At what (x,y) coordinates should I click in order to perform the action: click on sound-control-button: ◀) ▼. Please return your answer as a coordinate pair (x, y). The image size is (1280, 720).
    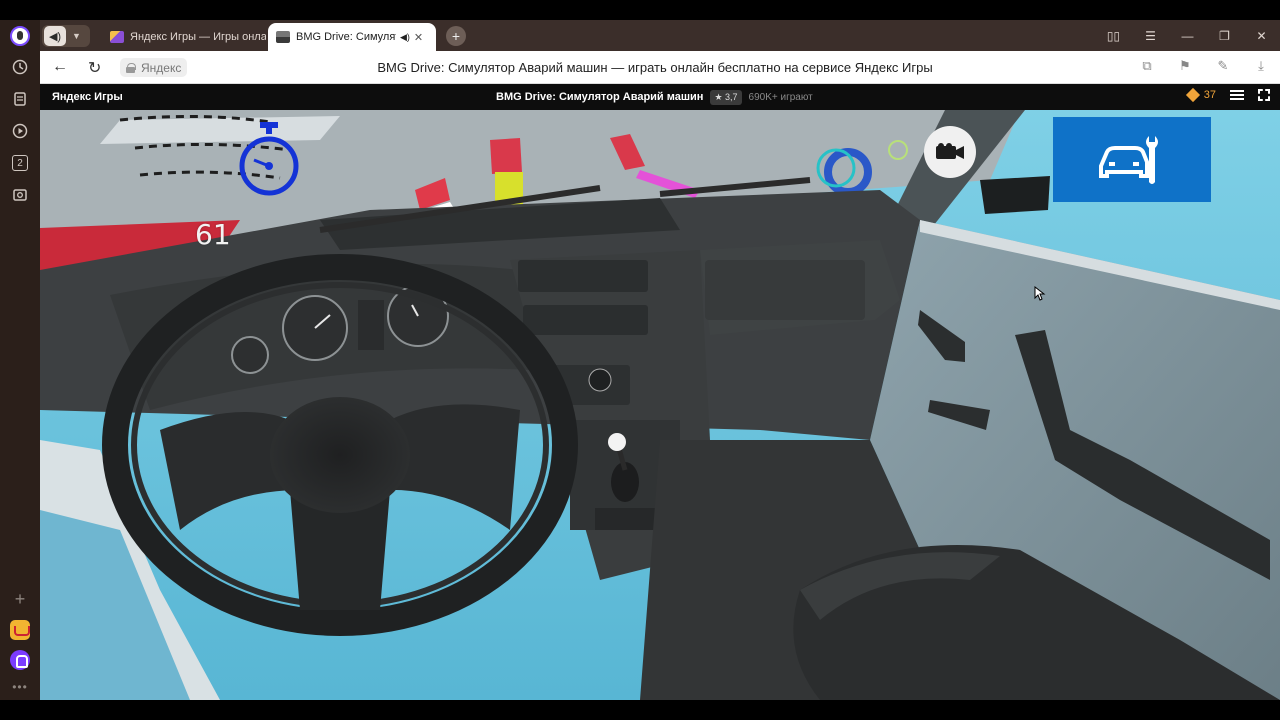
    Looking at the image, I should click on (66, 36).